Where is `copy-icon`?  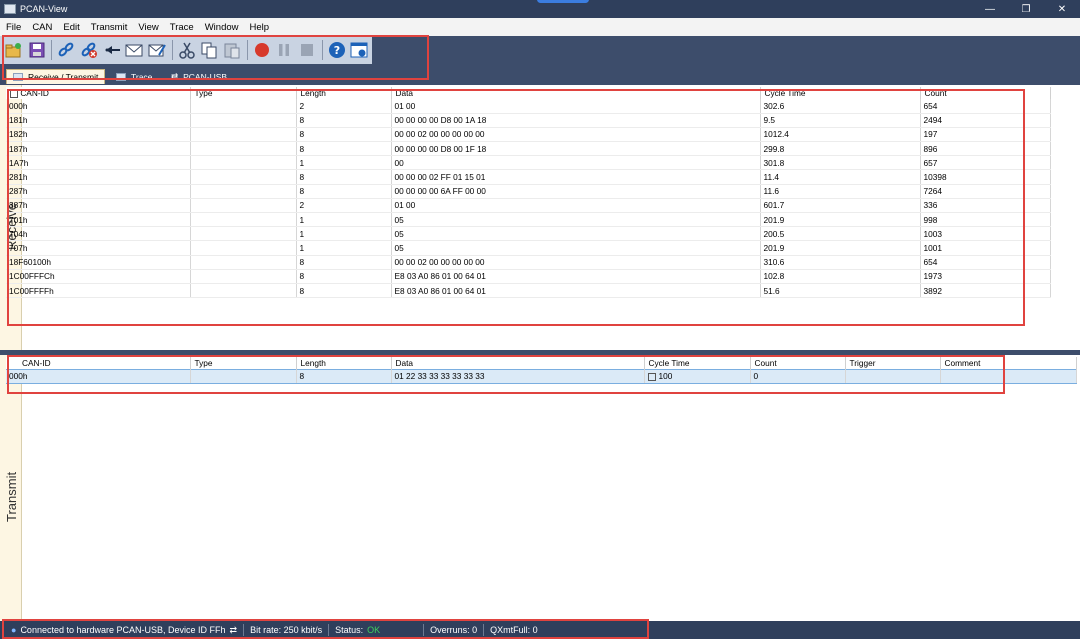
copy-icon is located at coordinates (209, 50).